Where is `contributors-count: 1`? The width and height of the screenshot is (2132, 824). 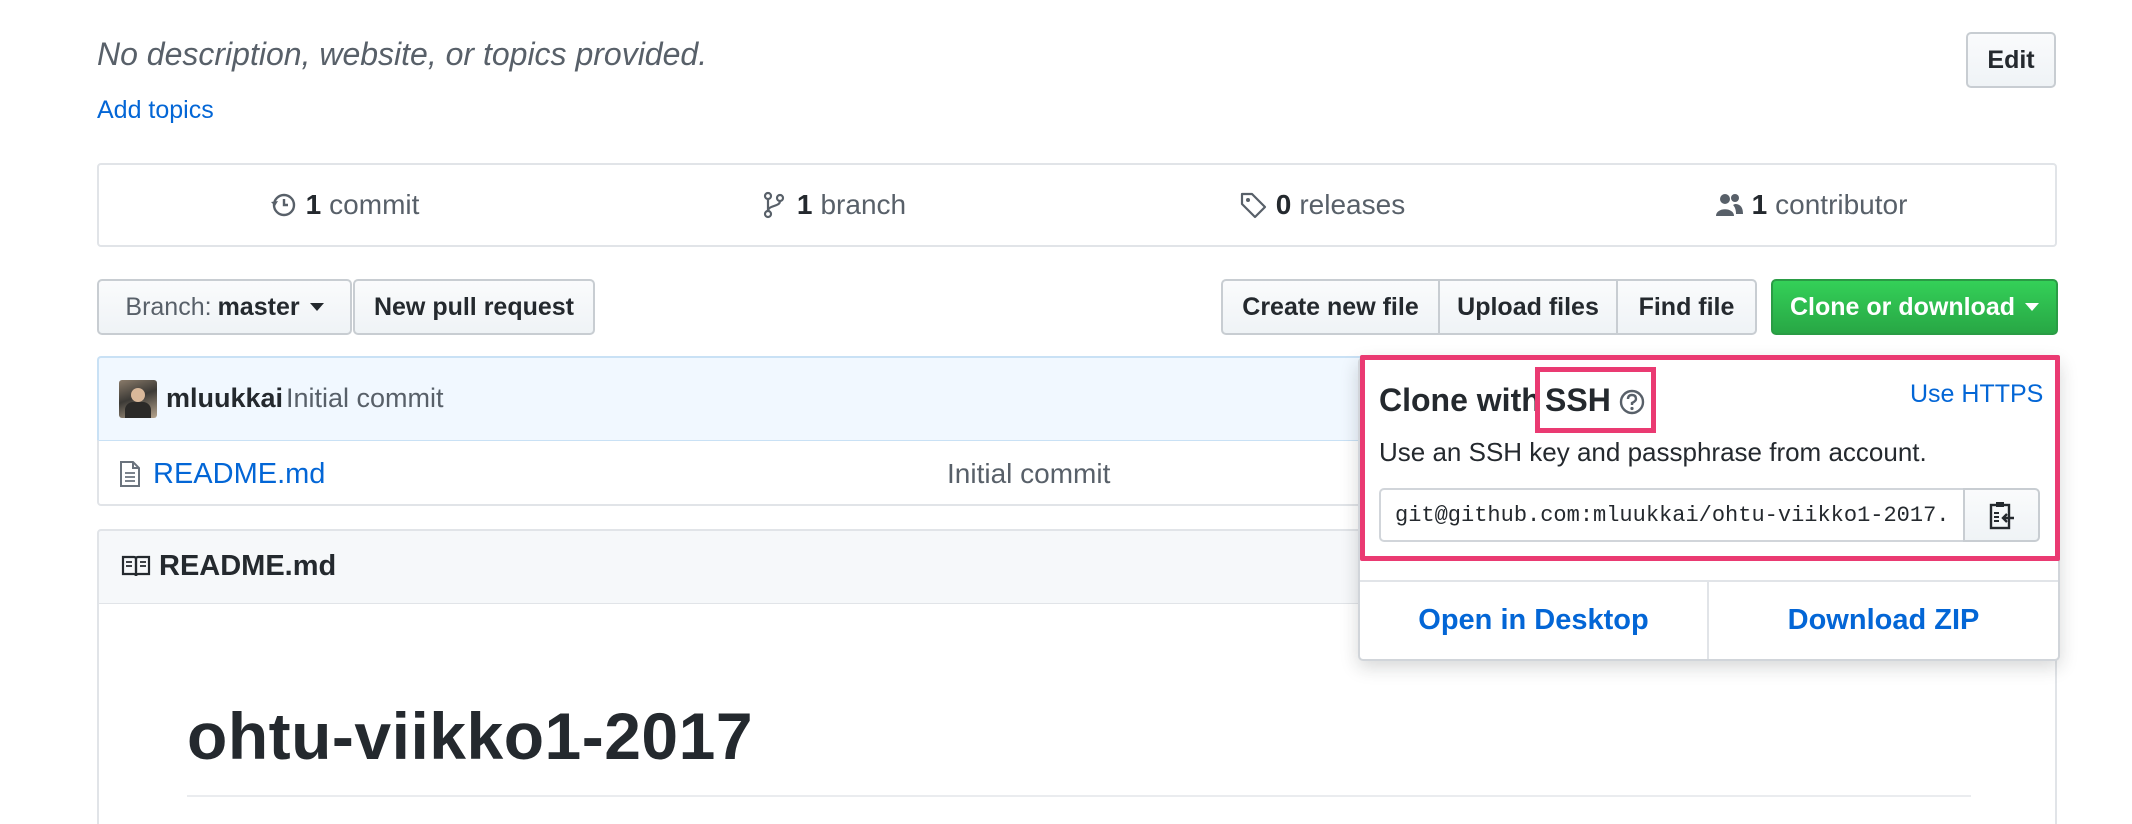 contributors-count: 1 is located at coordinates (1759, 204).